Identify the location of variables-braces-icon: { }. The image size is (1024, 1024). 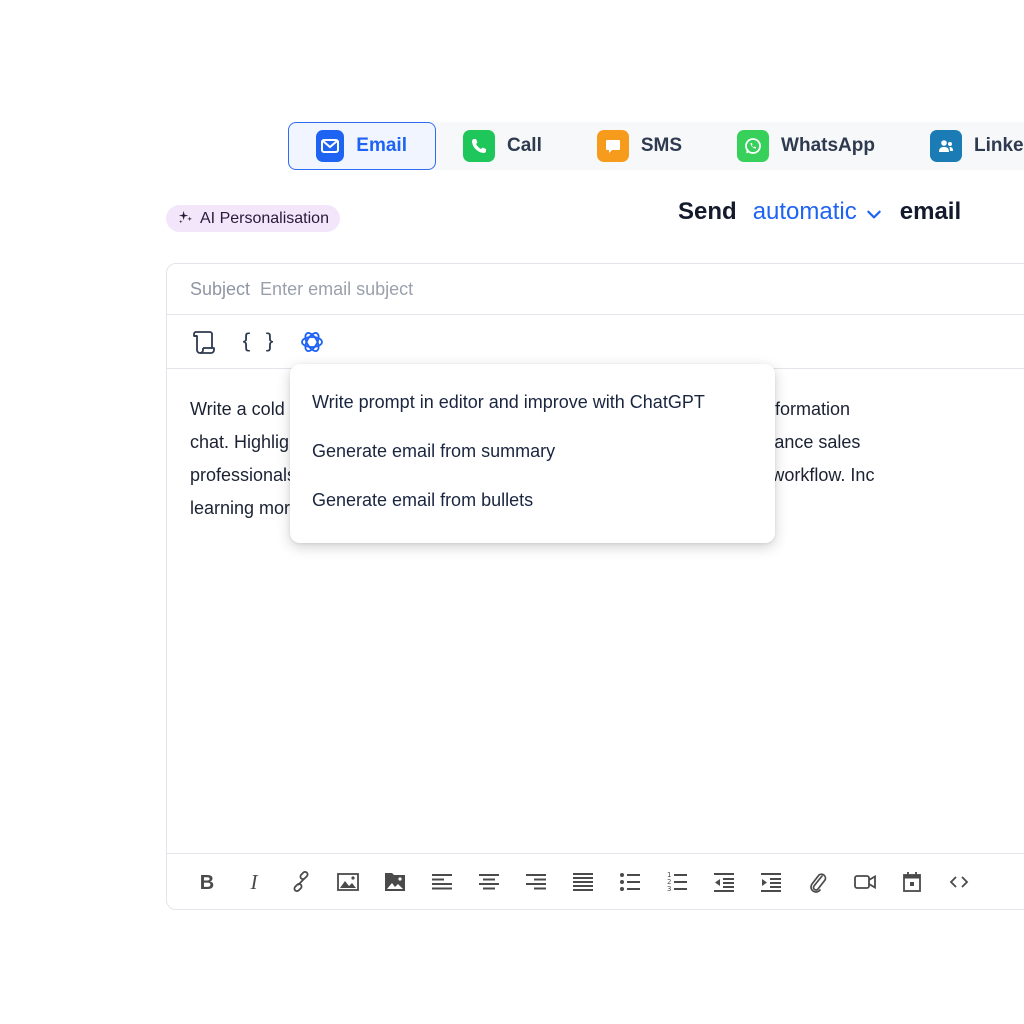
(258, 342).